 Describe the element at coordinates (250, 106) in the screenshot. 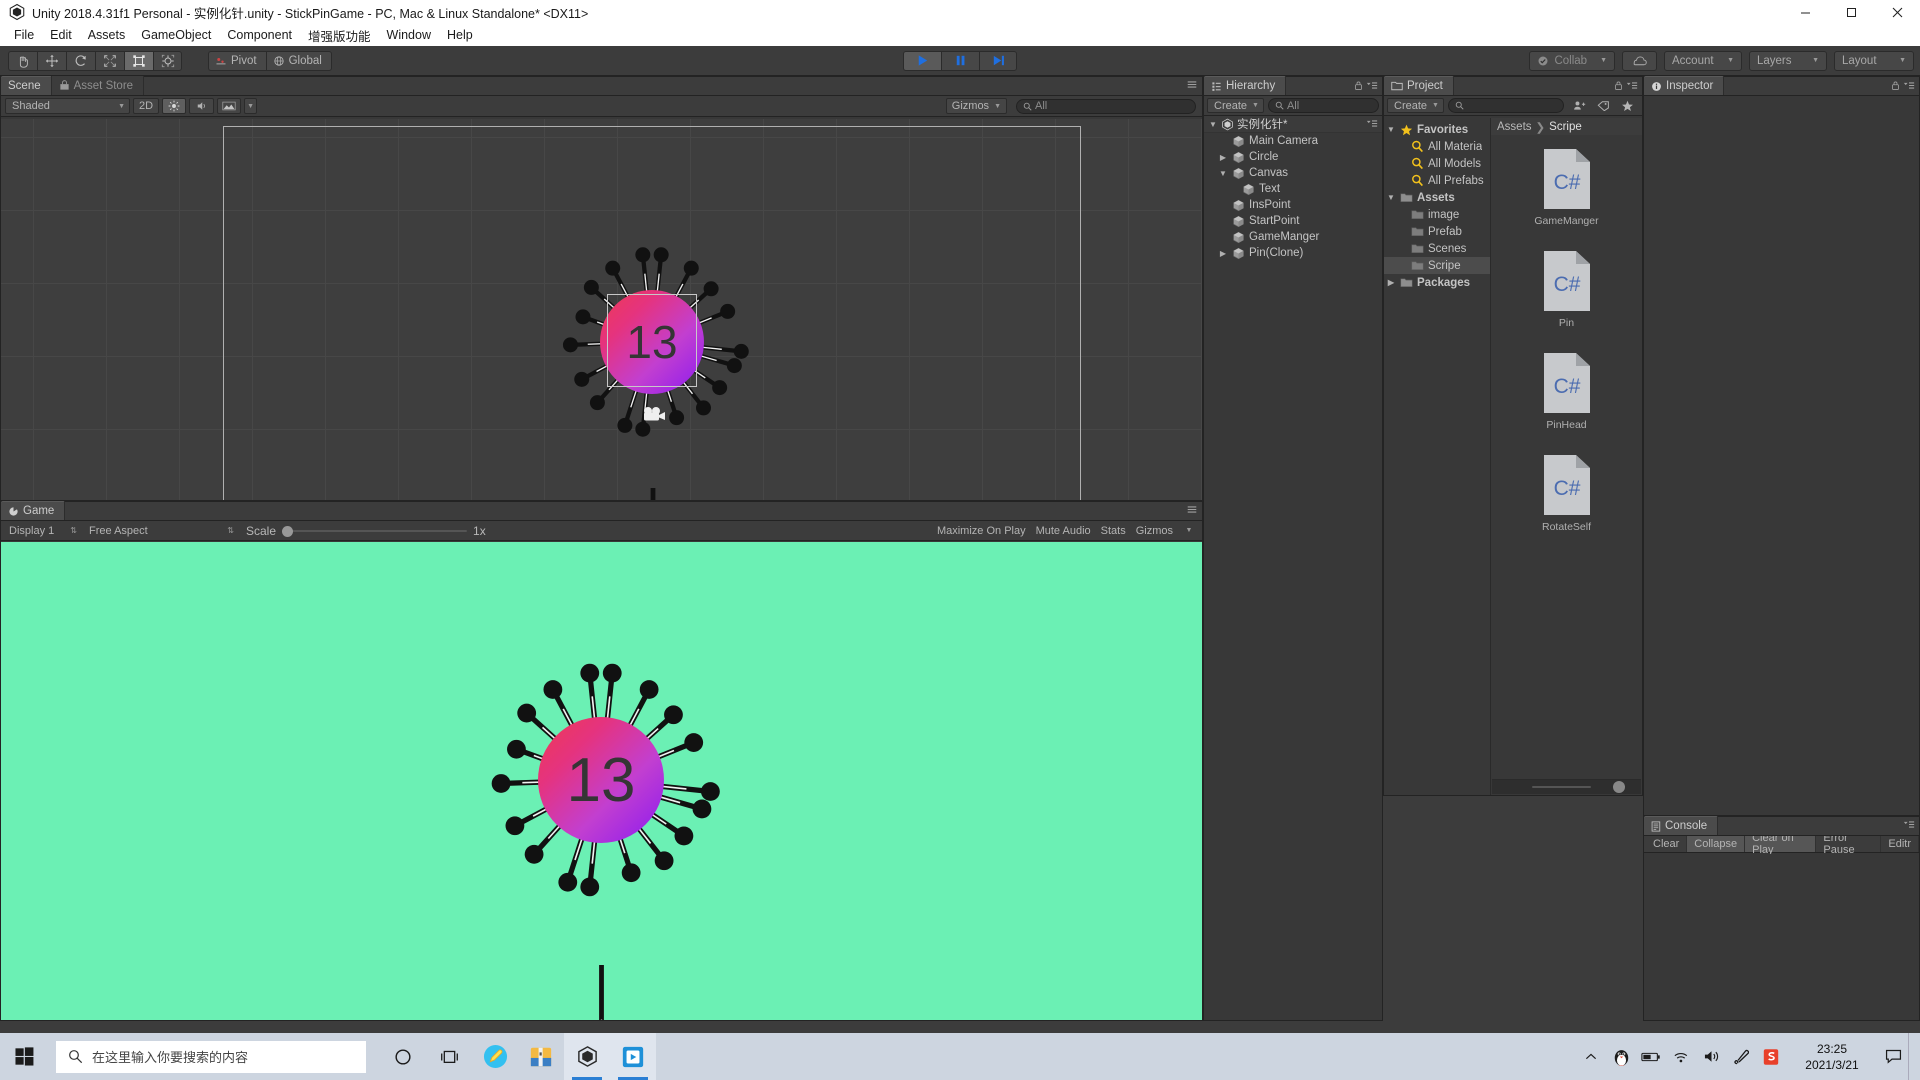

I see `scene-fx-dropdown: ▼` at that location.